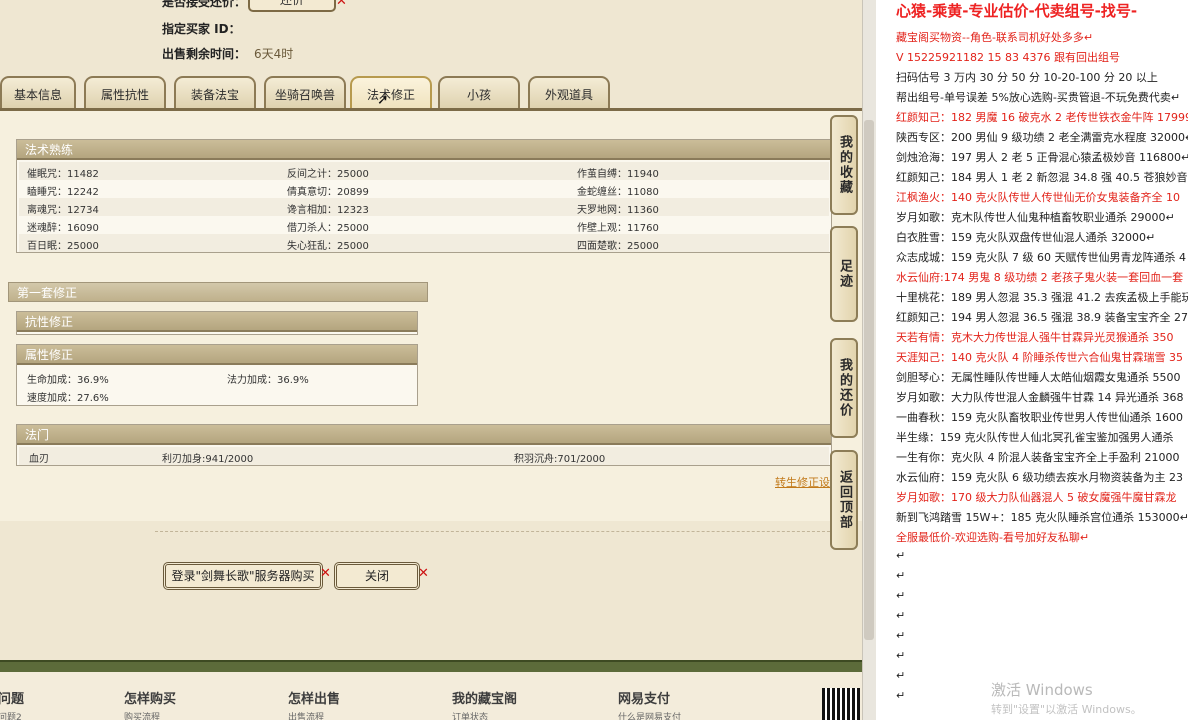 This screenshot has width=1188, height=720. Describe the element at coordinates (1036, 497) in the screenshot. I see `doc-line: 岁月如歌：170 级大力队仙器混人 5 破女魔强牛魔甘霖龙` at that location.